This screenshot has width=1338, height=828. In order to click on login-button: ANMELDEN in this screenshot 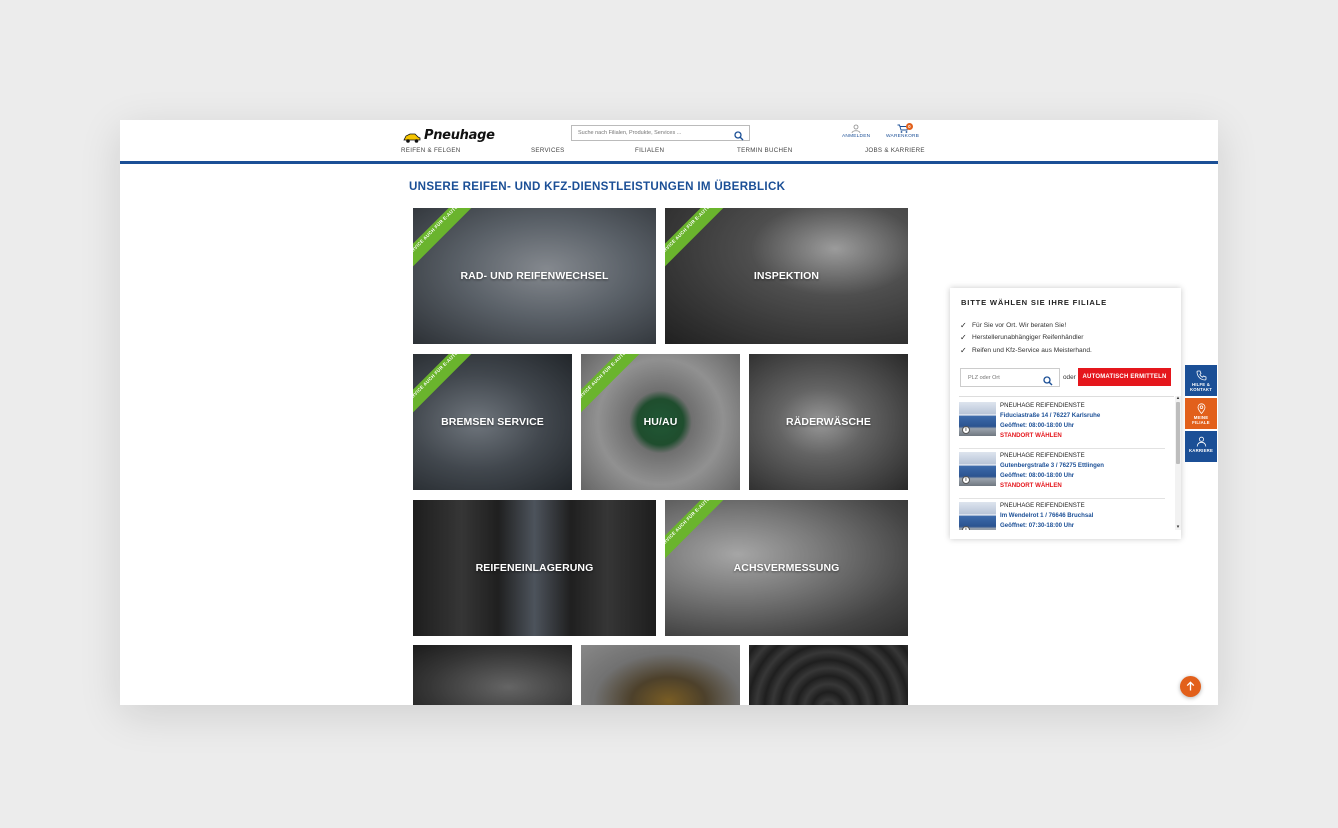, I will do `click(856, 131)`.